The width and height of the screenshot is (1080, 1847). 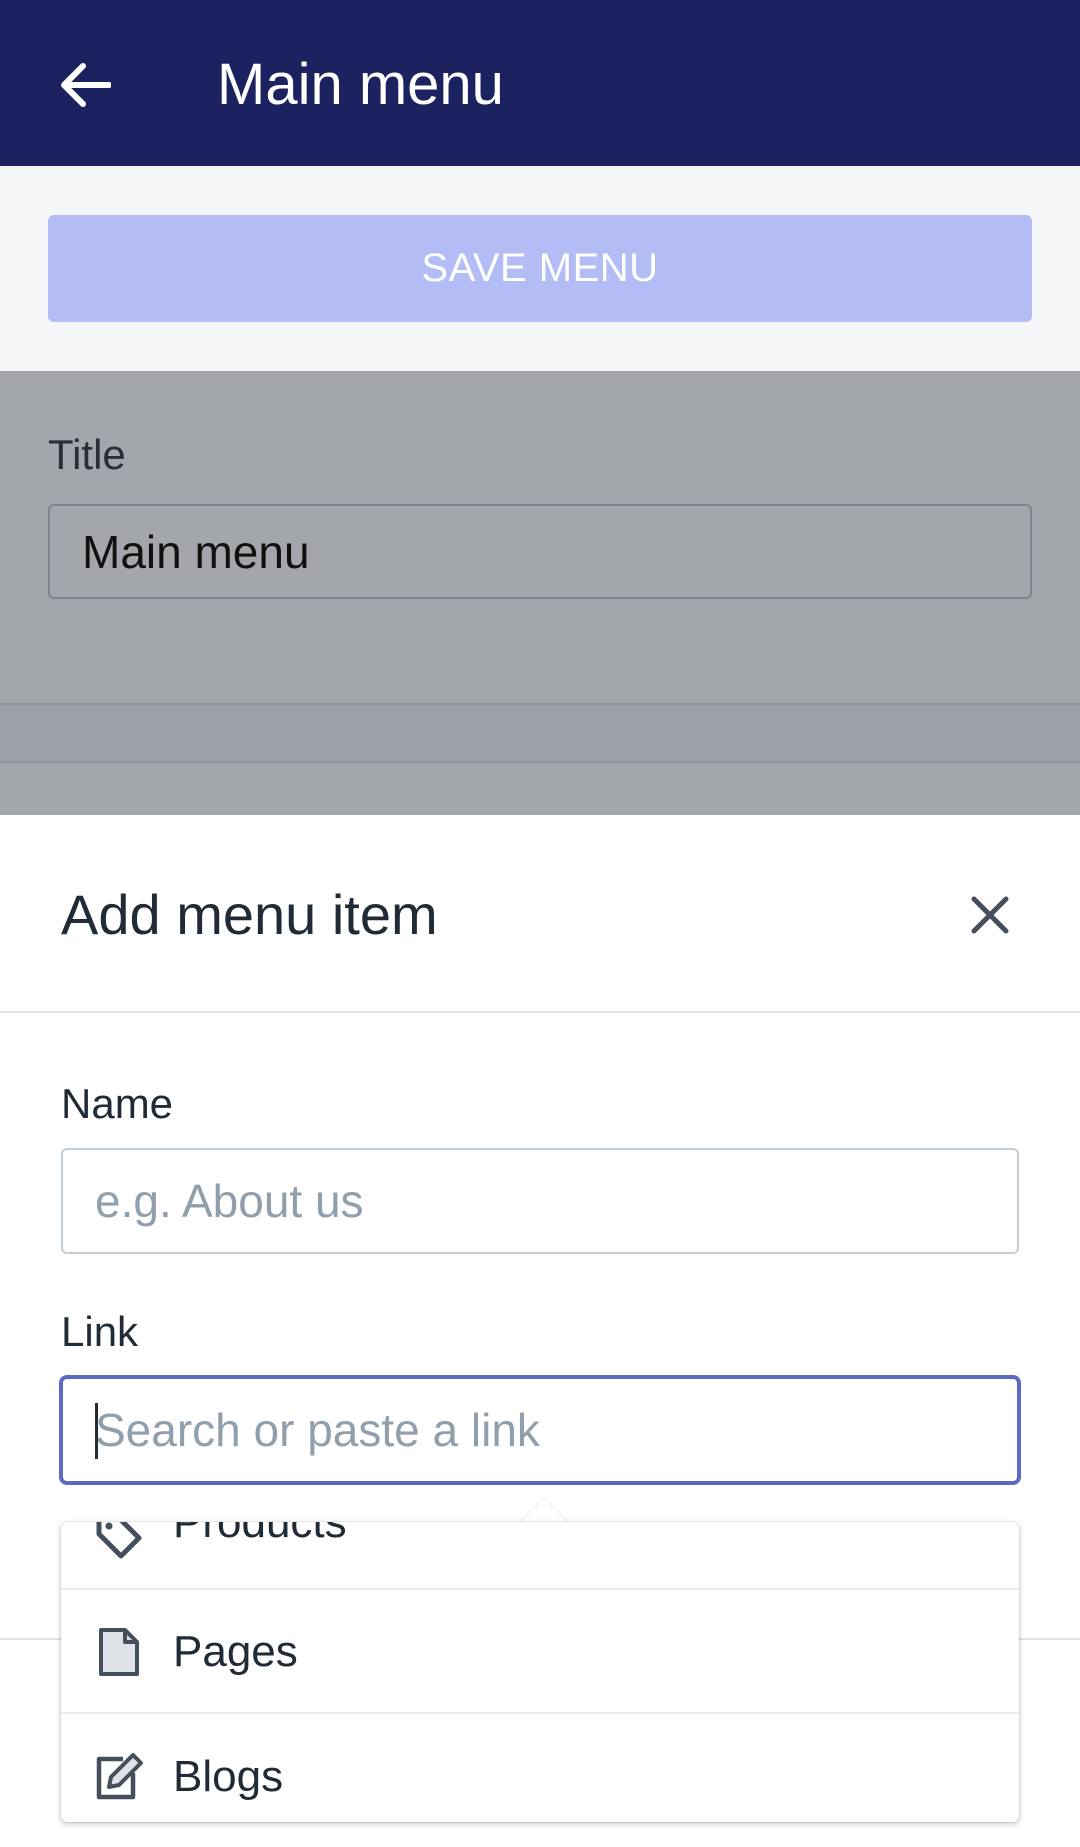 I want to click on suggestion-label: Blogs, so click(x=228, y=1776).